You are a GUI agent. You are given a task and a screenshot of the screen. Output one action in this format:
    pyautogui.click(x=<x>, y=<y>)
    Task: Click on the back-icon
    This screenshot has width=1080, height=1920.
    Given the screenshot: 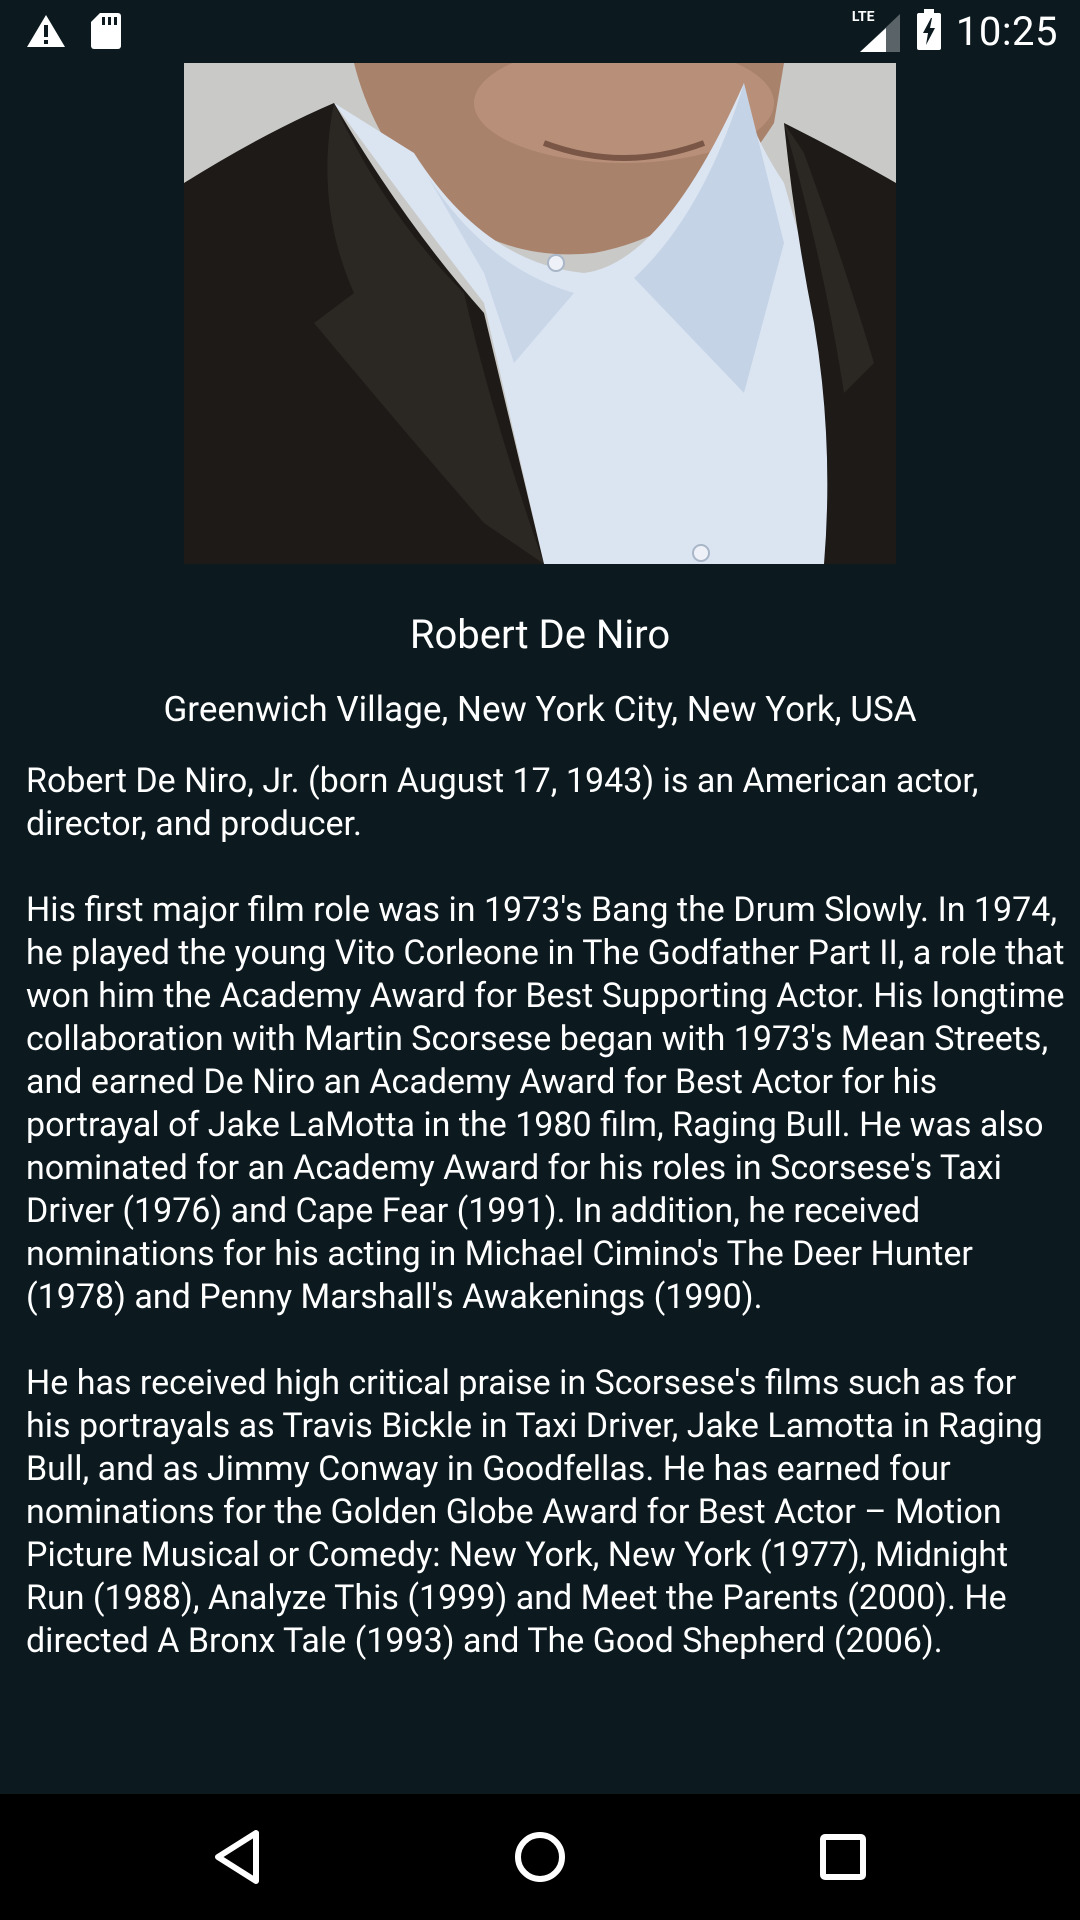 What is the action you would take?
    pyautogui.click(x=237, y=1857)
    